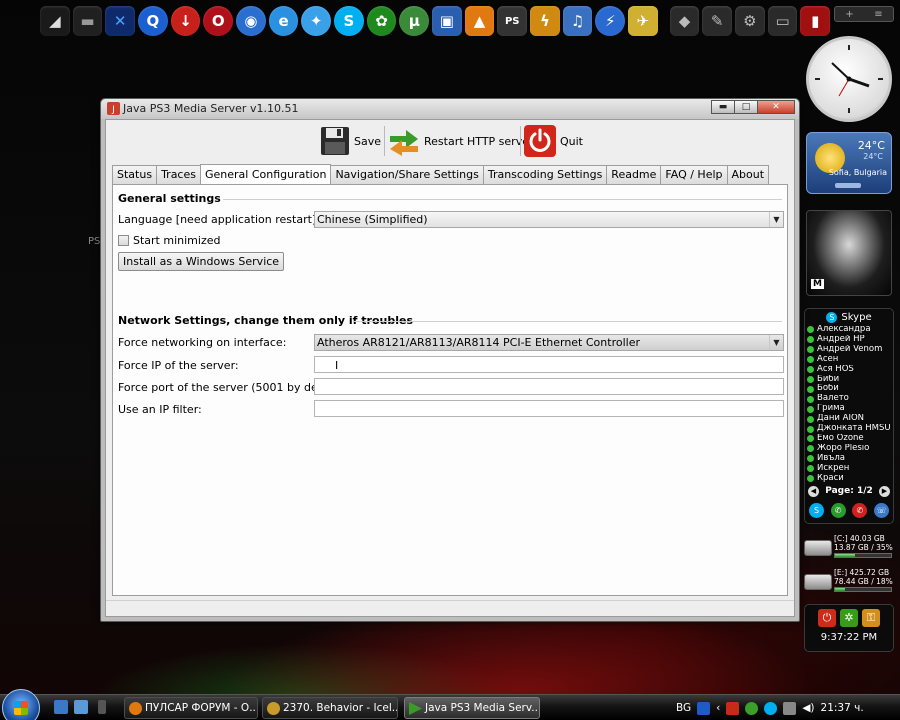 The width and height of the screenshot is (900, 720). Describe the element at coordinates (849, 253) in the screenshot. I see `photo-gadget: M` at that location.